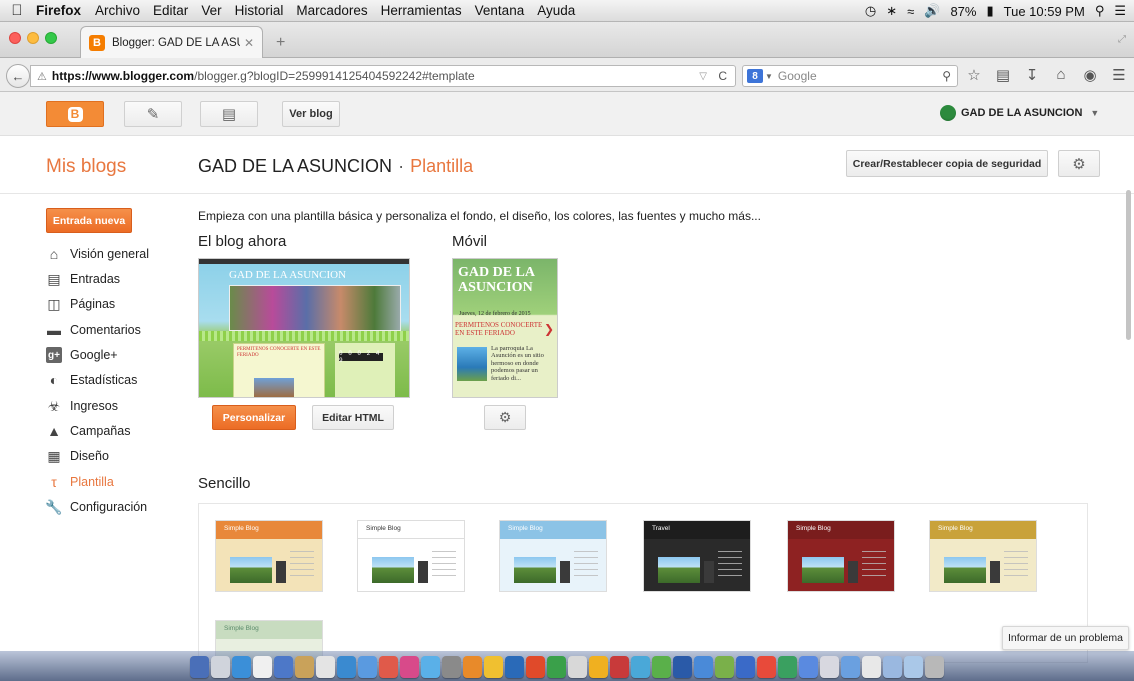 The image size is (1134, 681). Describe the element at coordinates (1065, 638) in the screenshot. I see `report-problem-button: Informar de un problema` at that location.